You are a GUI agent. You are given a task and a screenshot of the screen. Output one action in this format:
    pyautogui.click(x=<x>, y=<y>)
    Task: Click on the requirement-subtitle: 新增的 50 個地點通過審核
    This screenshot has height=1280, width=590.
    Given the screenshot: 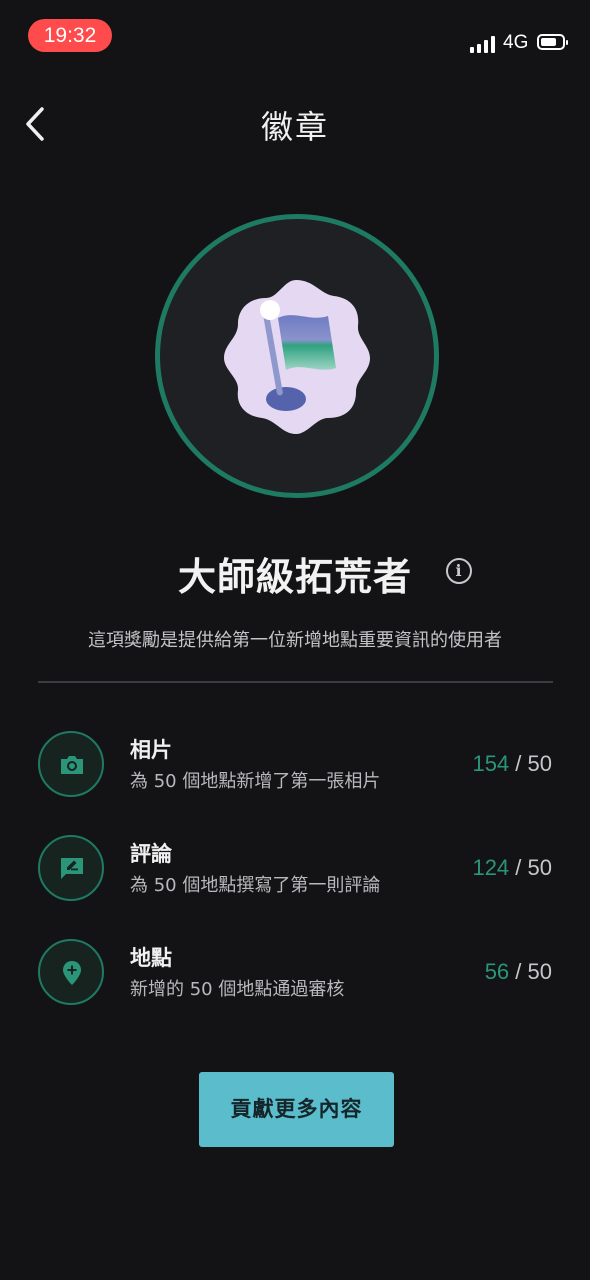 What is the action you would take?
    pyautogui.click(x=237, y=989)
    